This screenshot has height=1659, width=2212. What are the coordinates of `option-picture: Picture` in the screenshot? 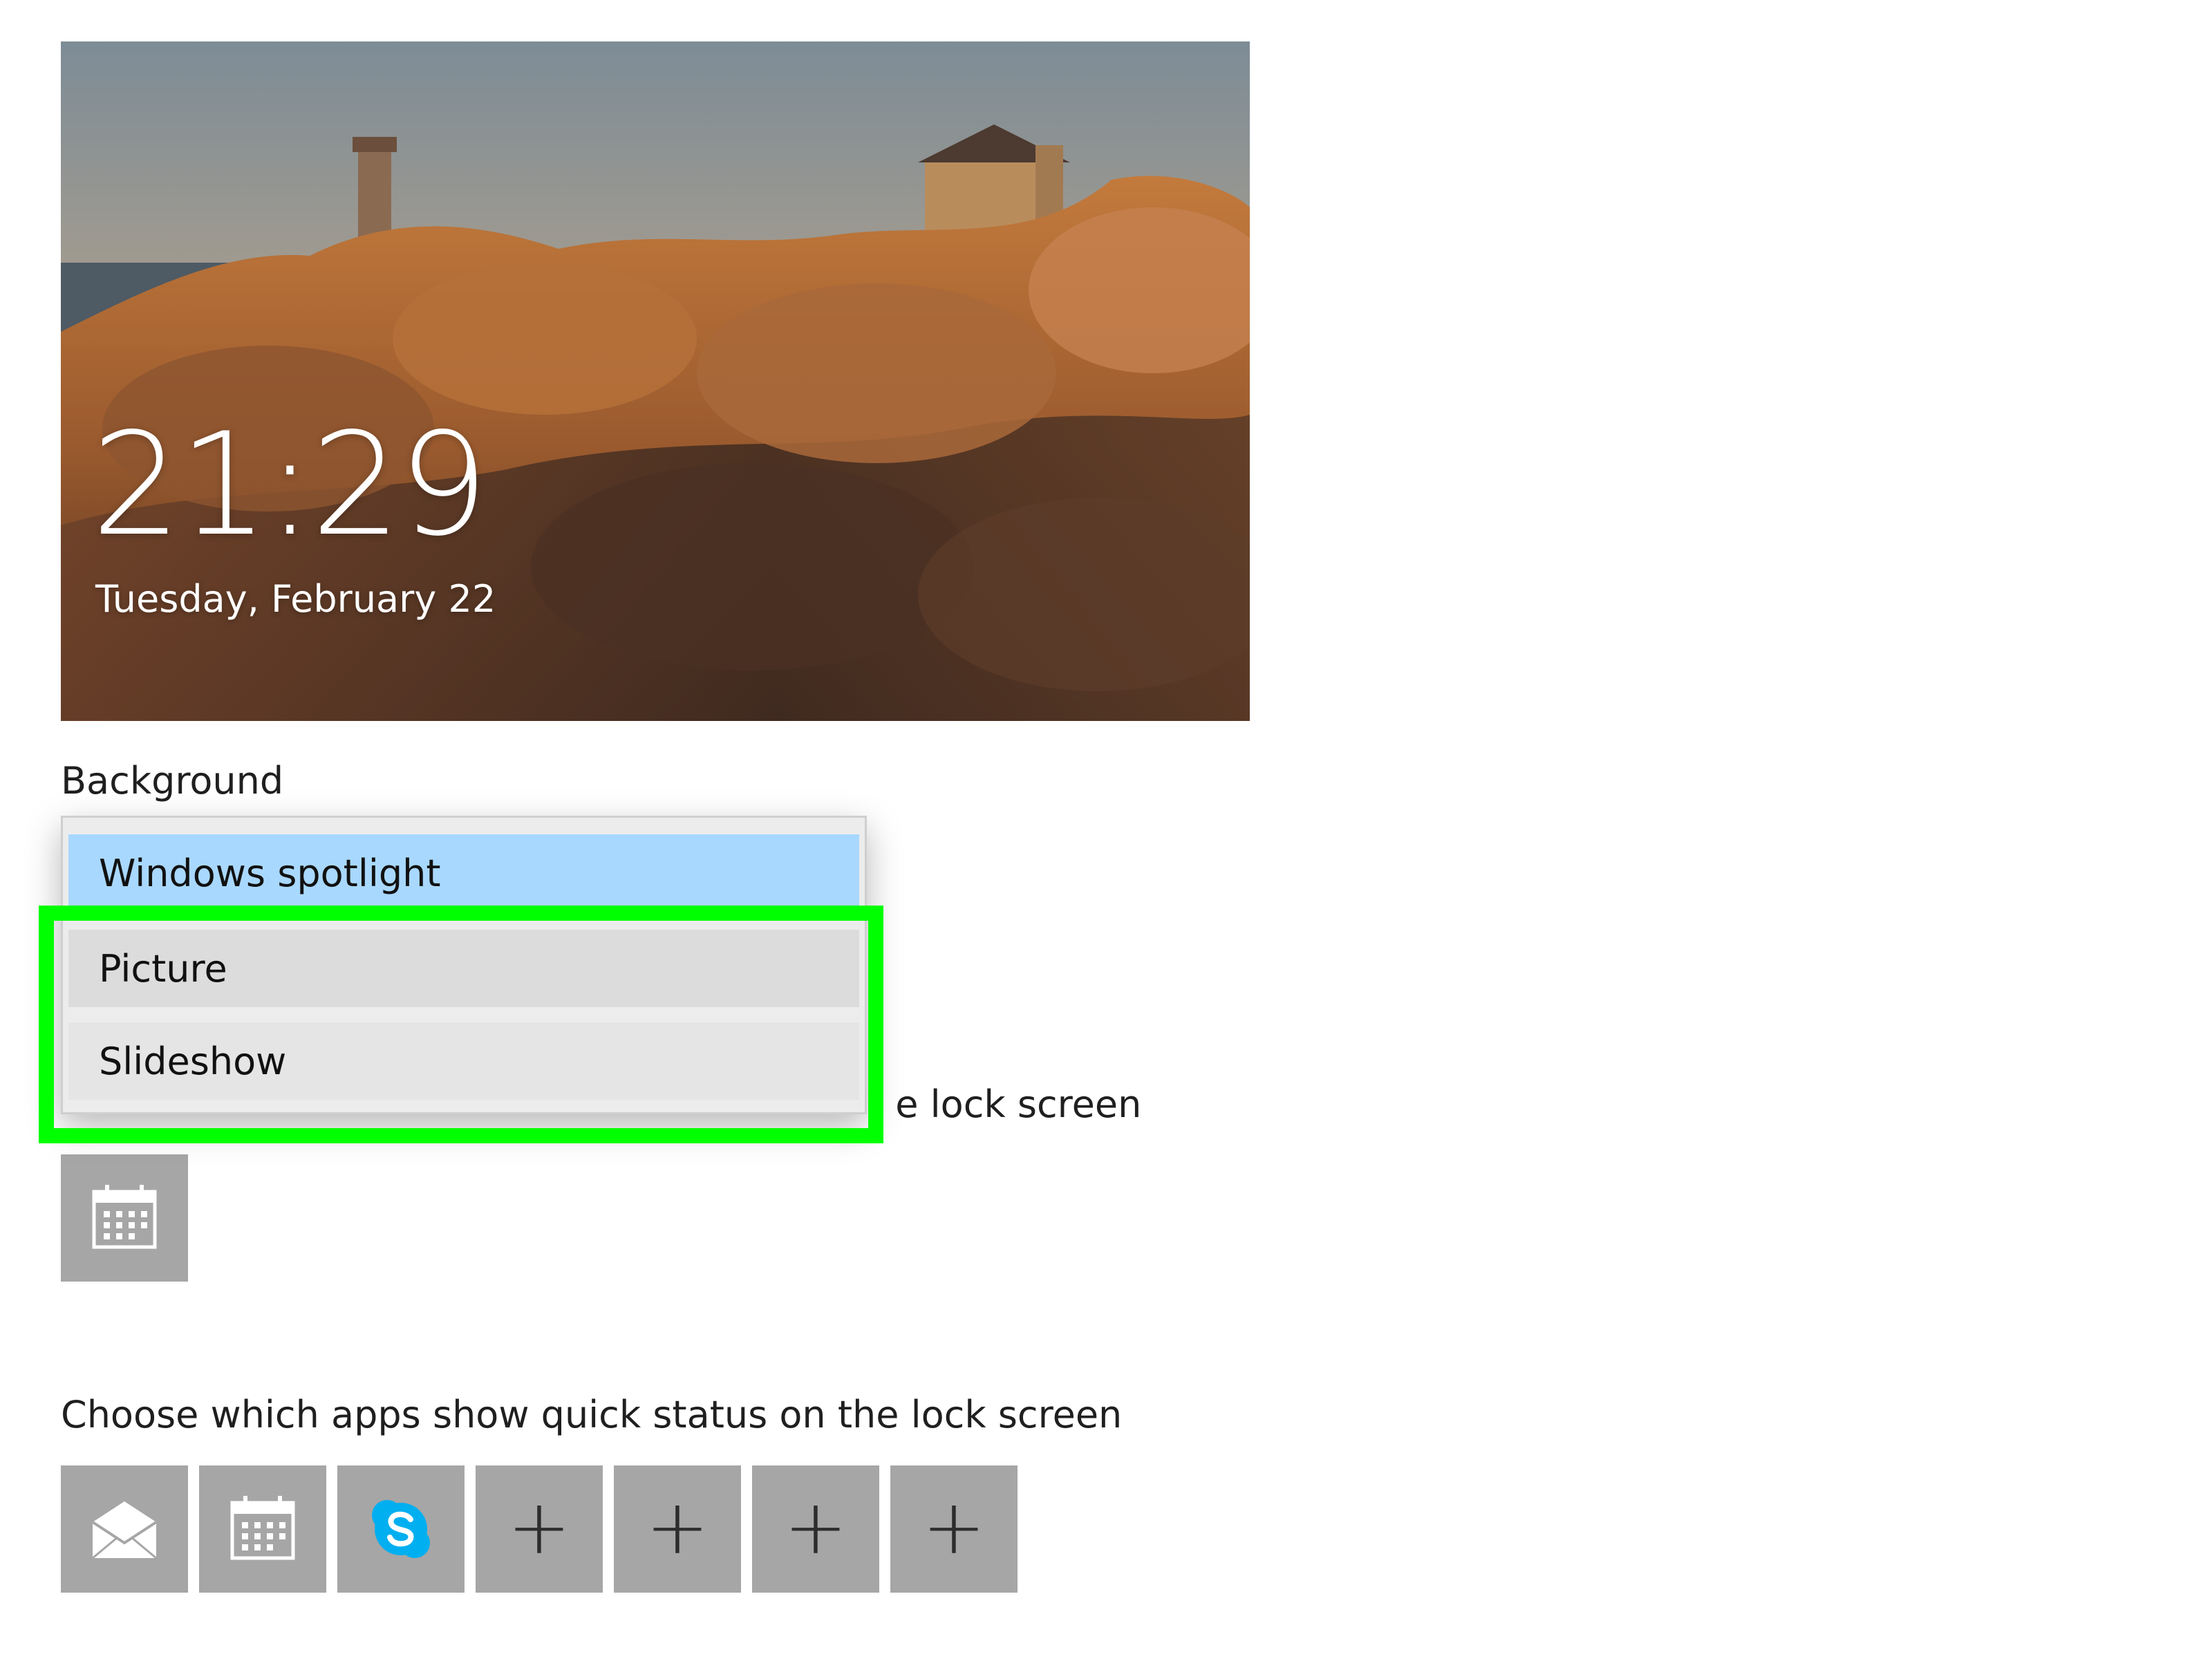 It's located at (463, 969).